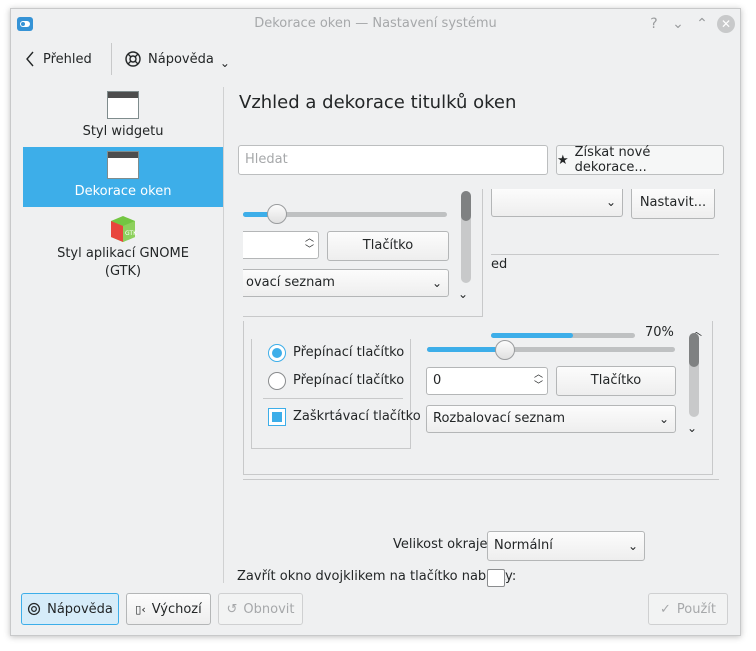 The width and height of the screenshot is (756, 651). Describe the element at coordinates (605, 254) in the screenshot. I see `preview-divider` at that location.